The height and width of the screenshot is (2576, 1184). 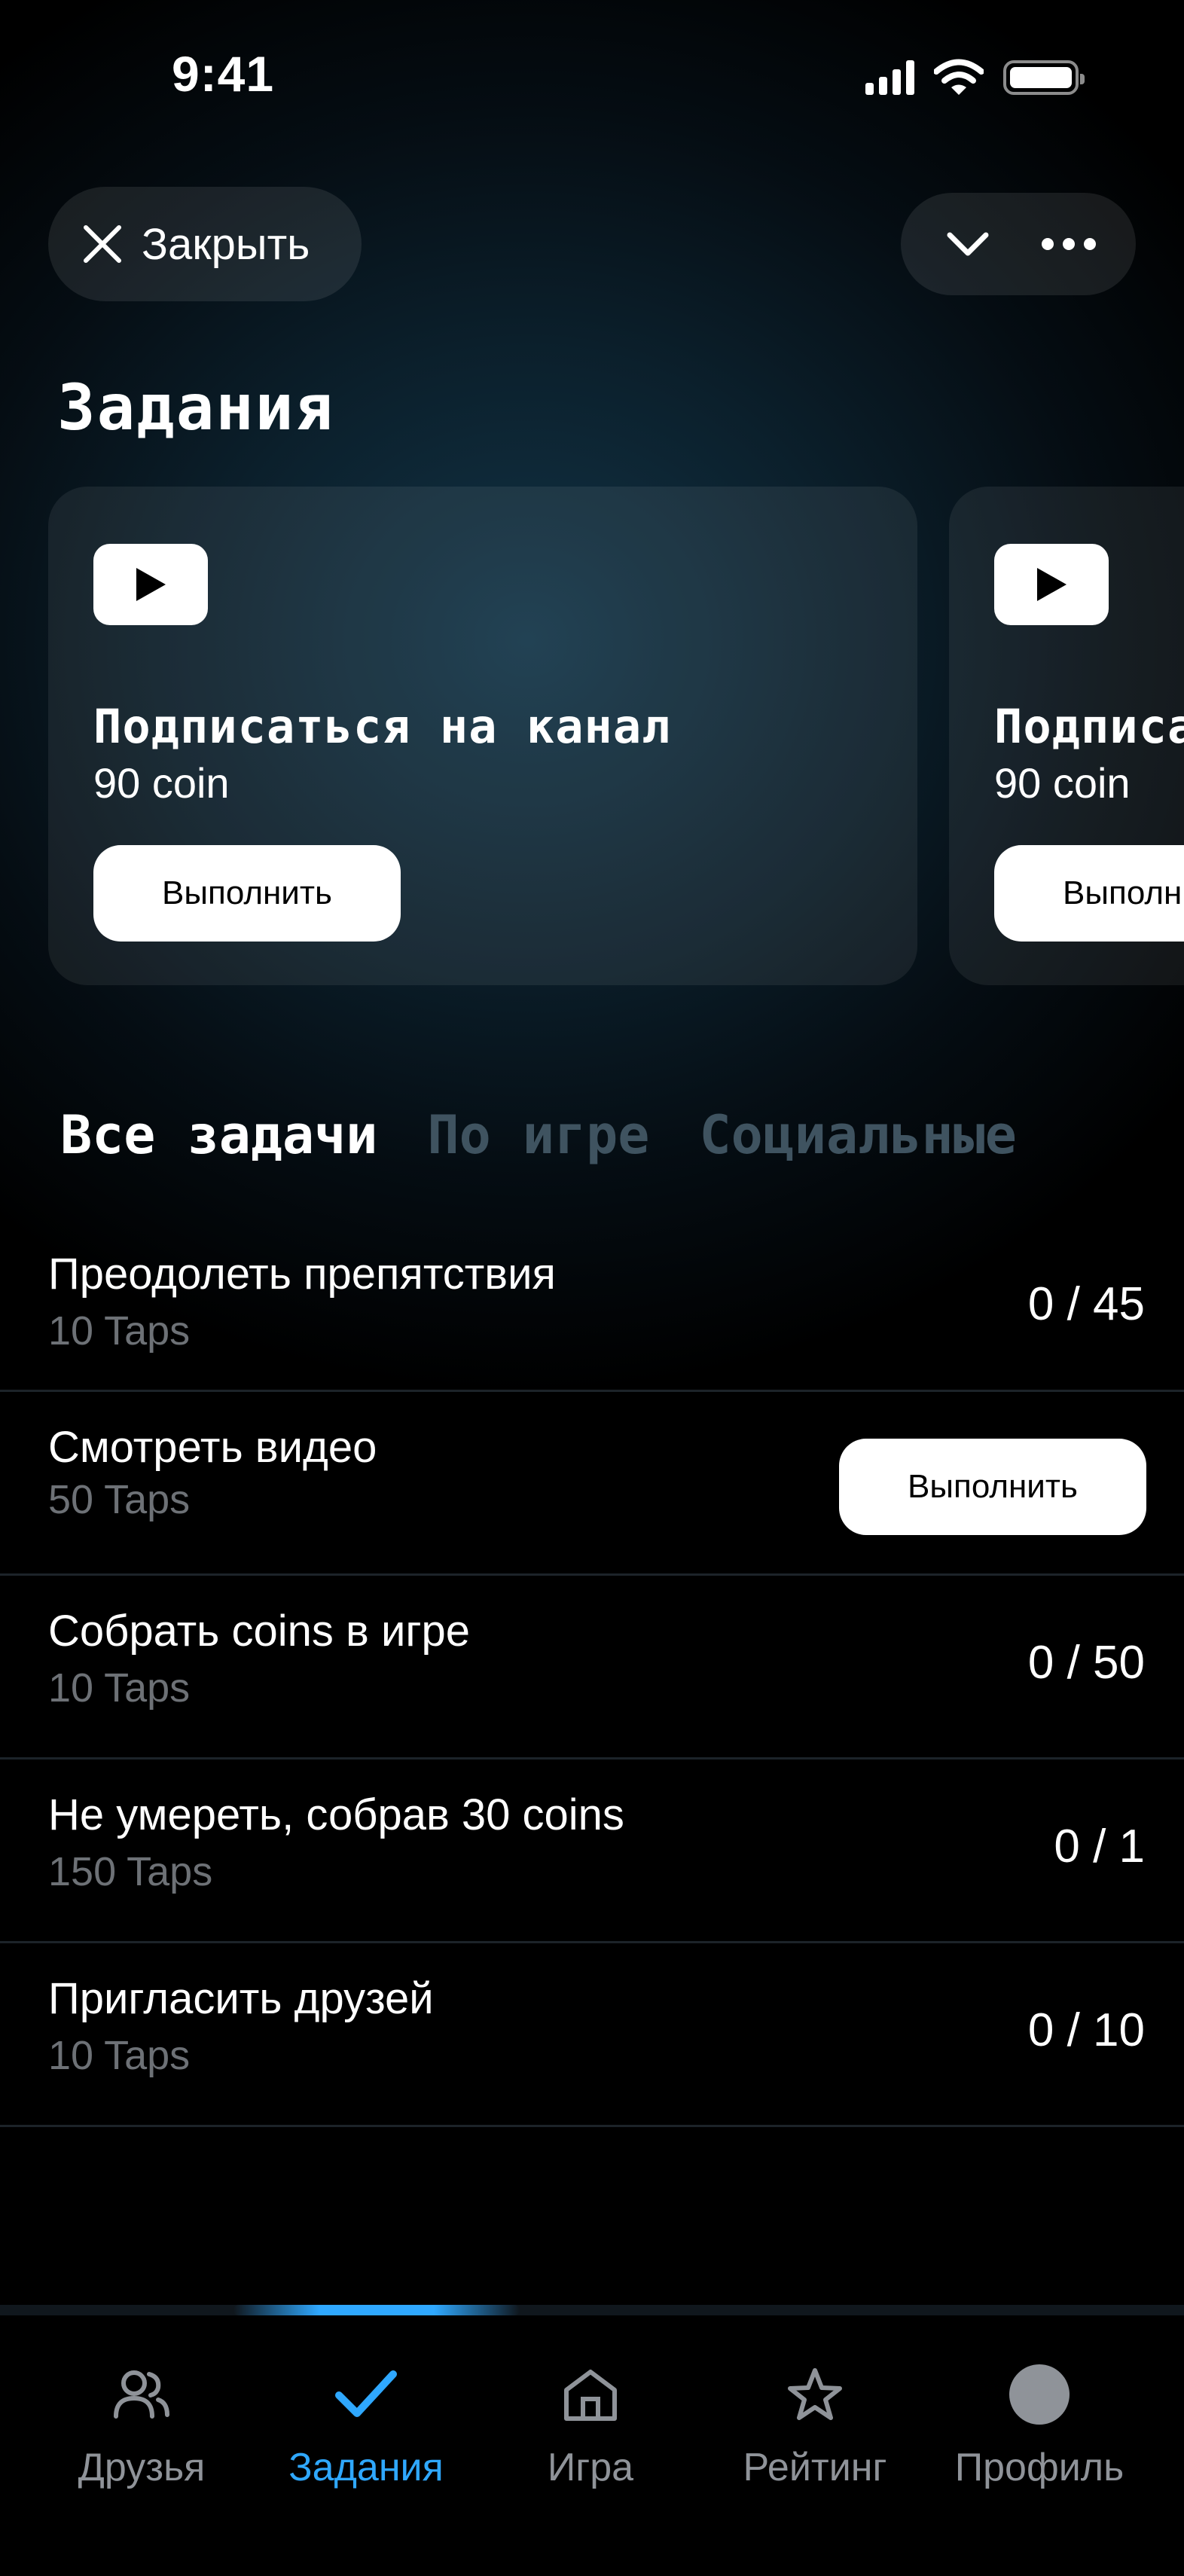 What do you see at coordinates (302, 1275) in the screenshot?
I see `task-name: Преодолеть препятствия` at bounding box center [302, 1275].